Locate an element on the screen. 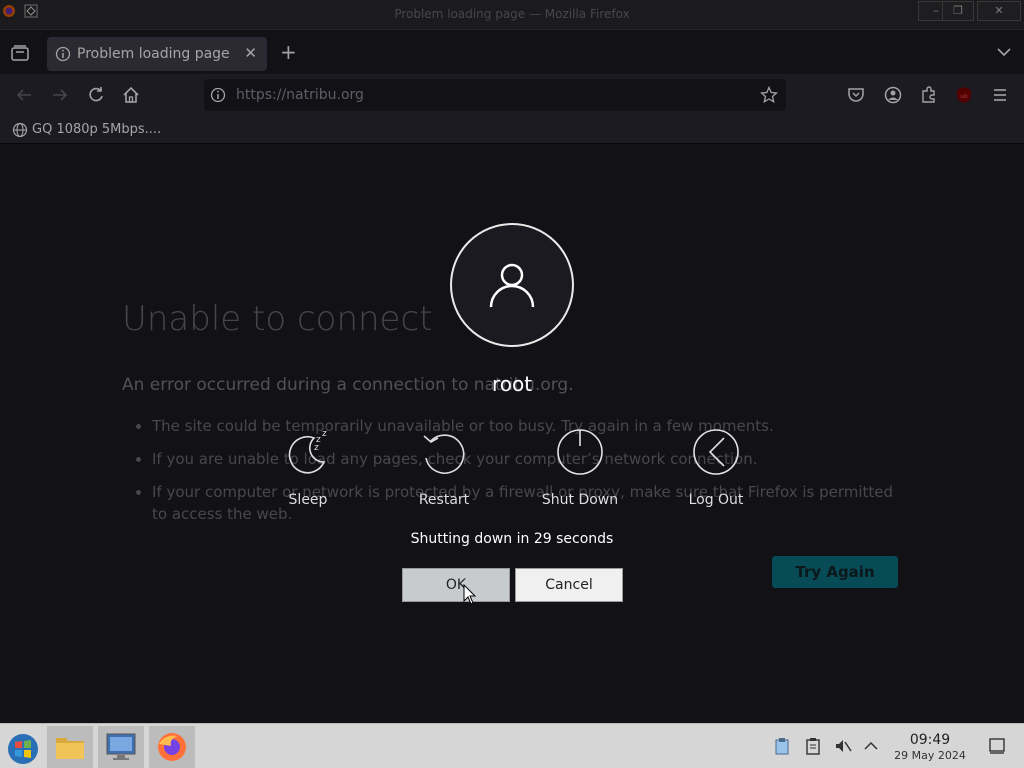 Image resolution: width=1024 pixels, height=768 pixels. action-label: Restart is located at coordinates (444, 500).